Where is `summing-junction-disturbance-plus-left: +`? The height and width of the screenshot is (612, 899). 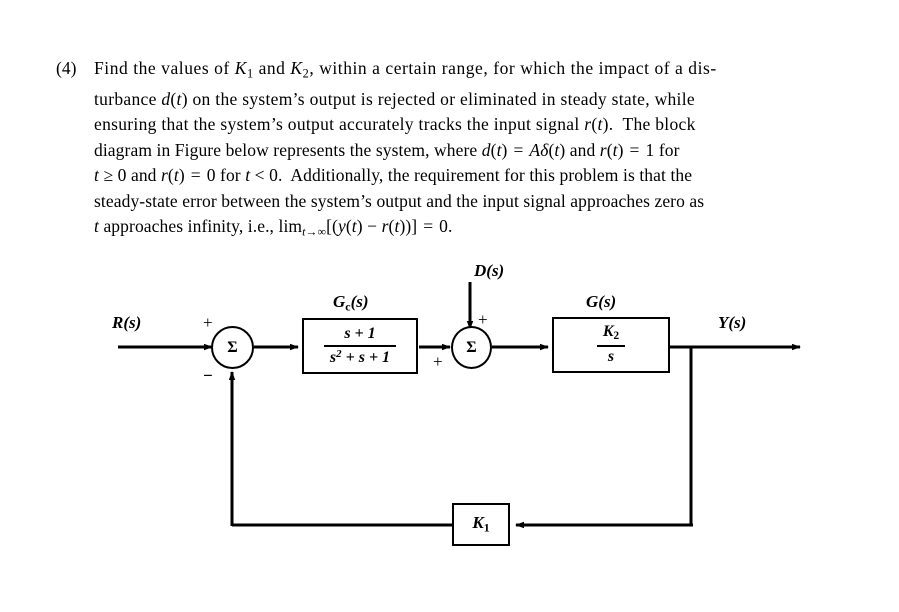
summing-junction-disturbance-plus-left: + is located at coordinates (438, 361).